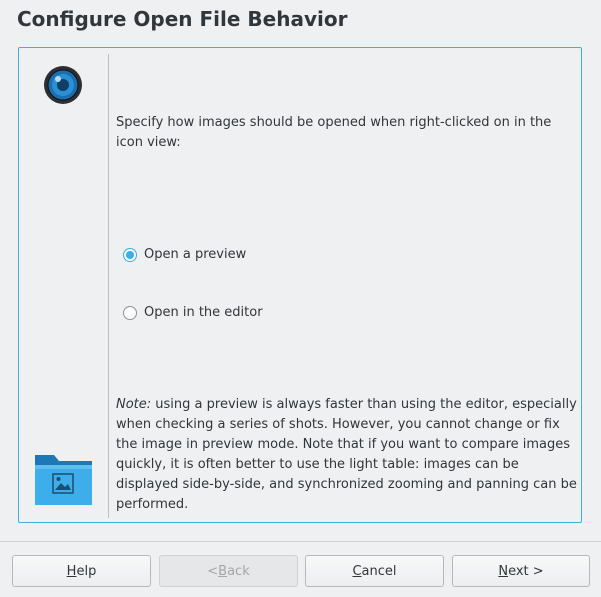 The image size is (601, 597). Describe the element at coordinates (130, 312) in the screenshot. I see `radio-button-unchecked` at that location.